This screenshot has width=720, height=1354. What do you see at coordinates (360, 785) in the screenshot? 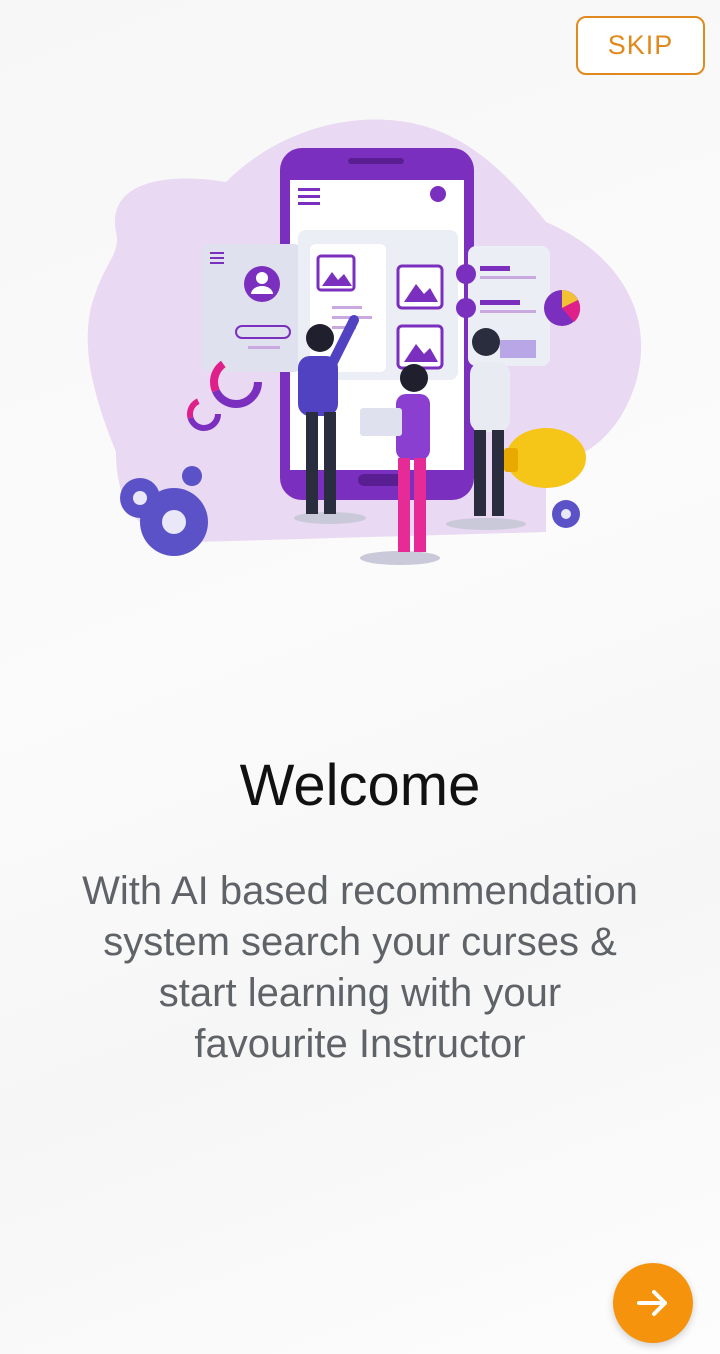
I see `page-title: Welcome` at bounding box center [360, 785].